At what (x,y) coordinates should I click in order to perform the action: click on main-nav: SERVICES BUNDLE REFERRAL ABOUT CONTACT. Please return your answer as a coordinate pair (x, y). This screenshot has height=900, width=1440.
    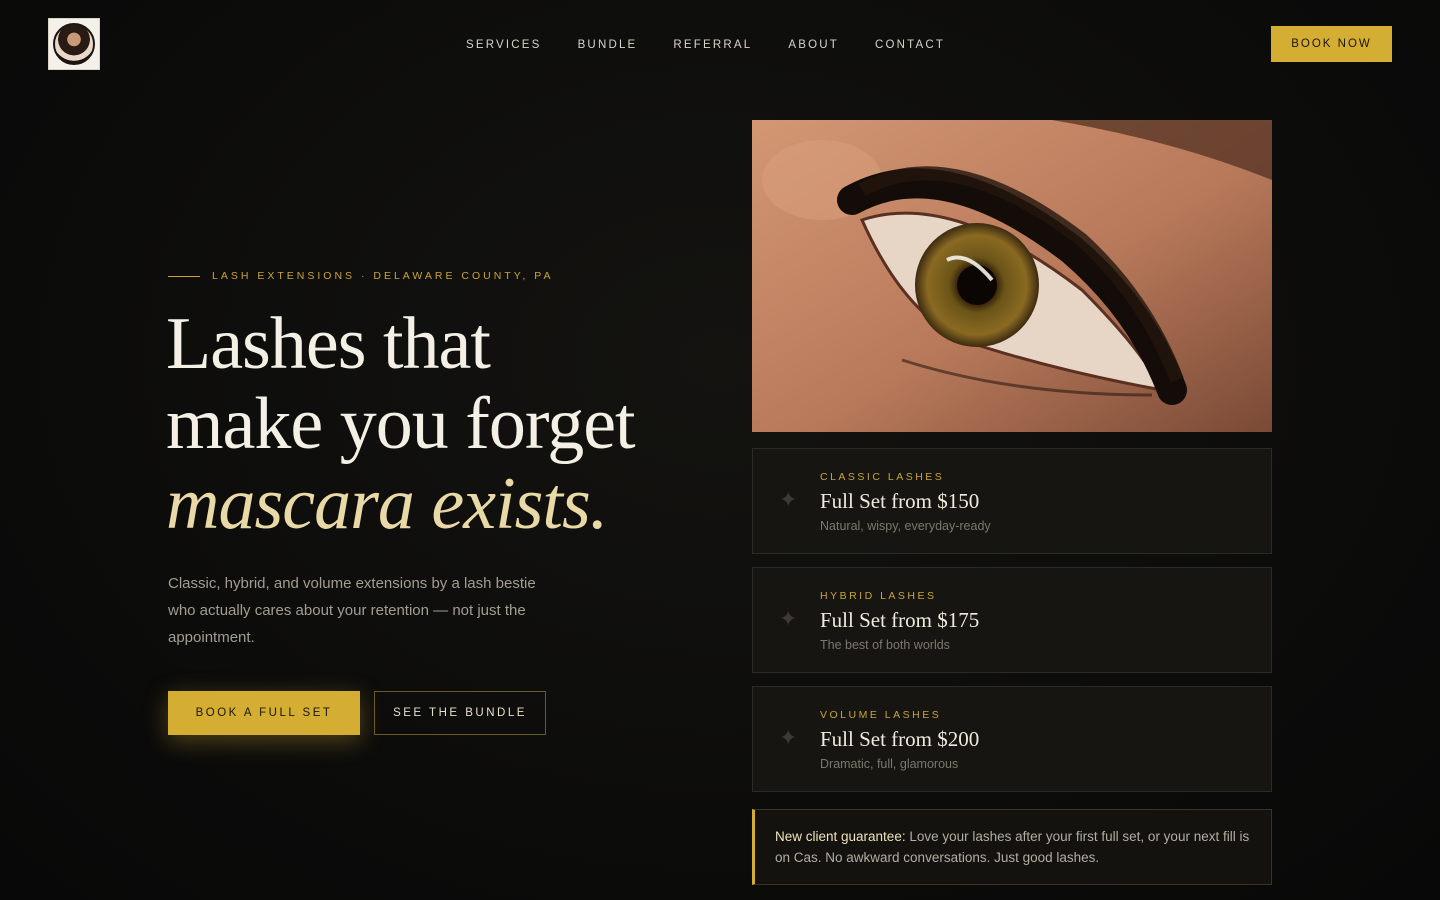
    Looking at the image, I should click on (723, 45).